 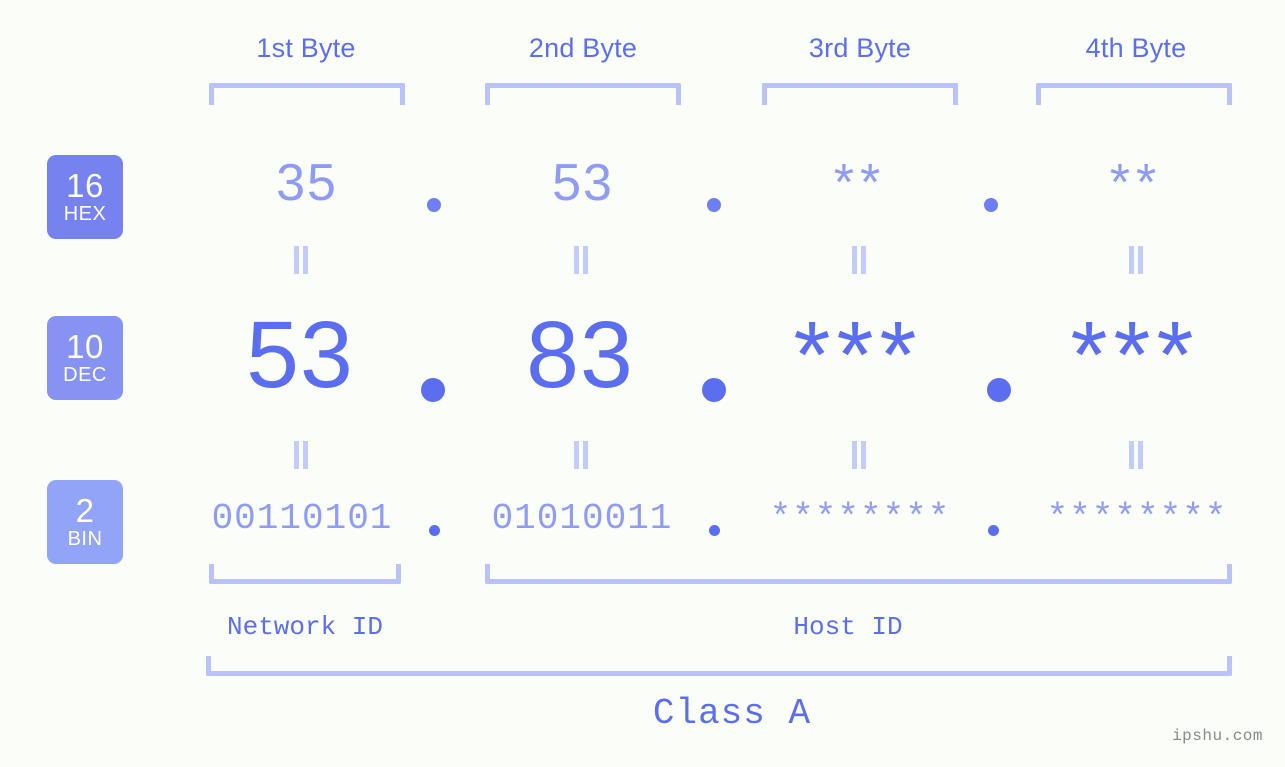 What do you see at coordinates (583, 183) in the screenshot?
I see `hex-byte-2: 53` at bounding box center [583, 183].